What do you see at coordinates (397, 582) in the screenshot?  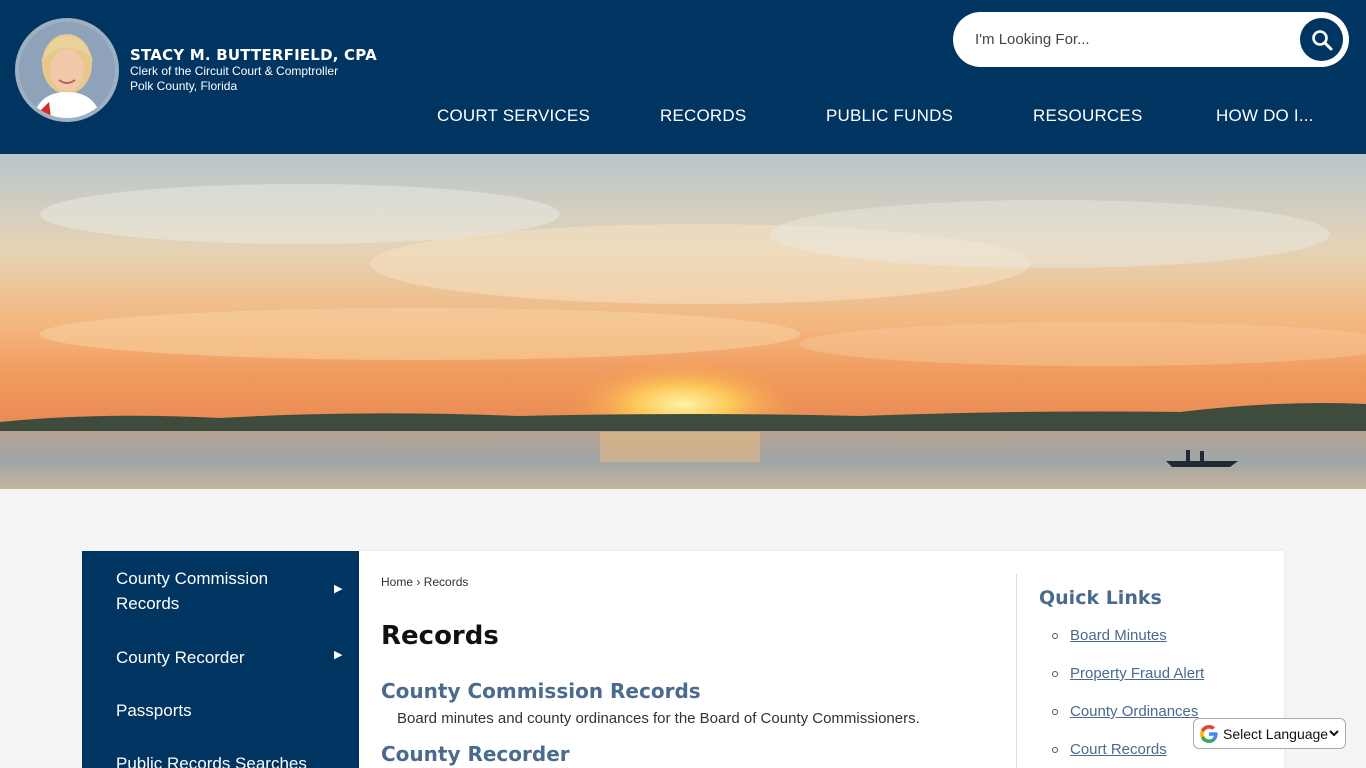 I see `breadcrumb-home-link: Home` at bounding box center [397, 582].